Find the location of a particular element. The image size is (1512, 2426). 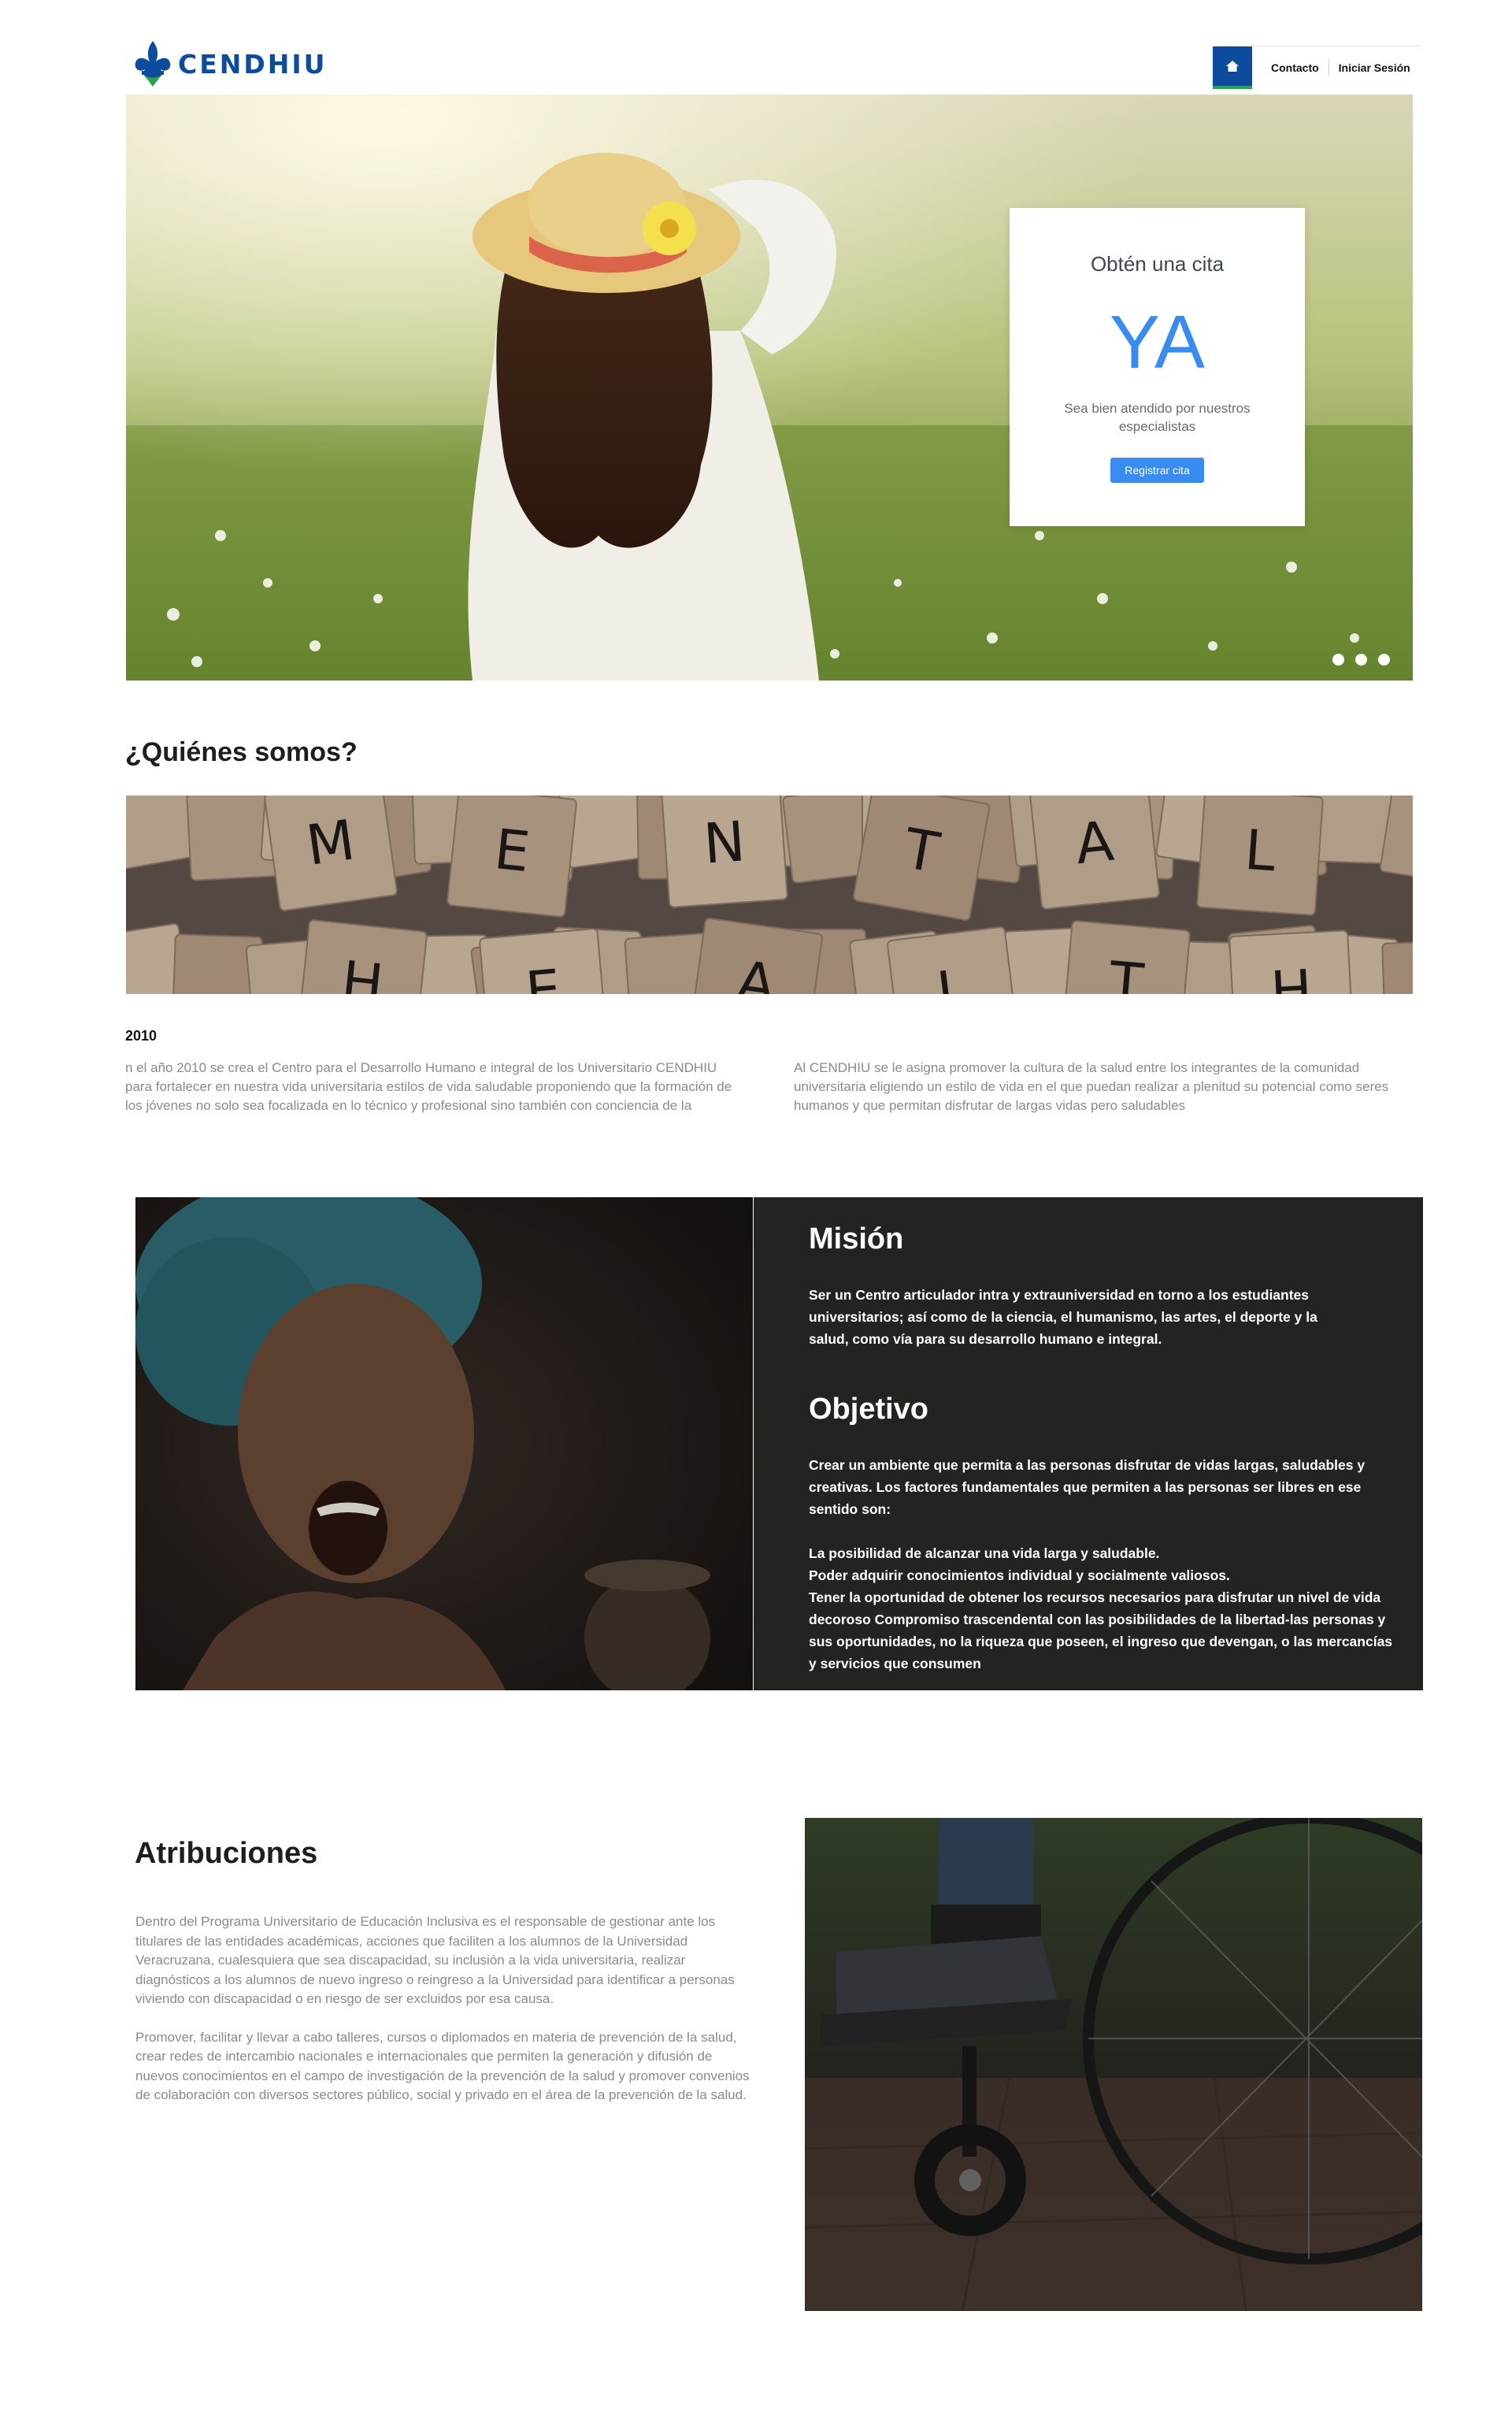

laughing-woman-image is located at coordinates (444, 1443).